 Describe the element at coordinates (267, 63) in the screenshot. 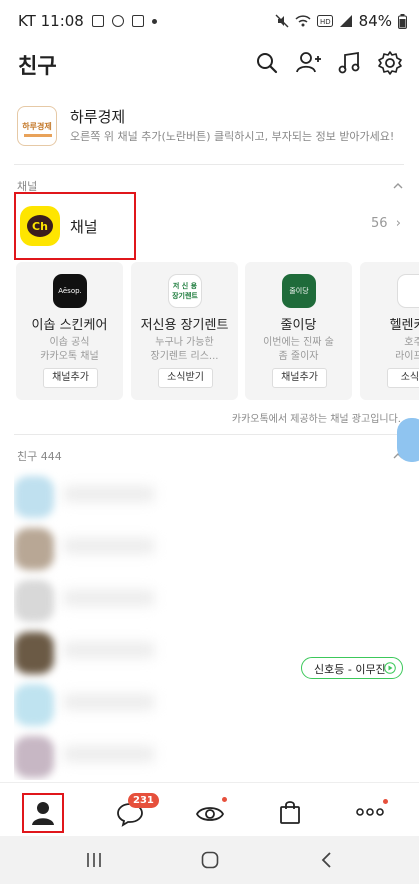

I see `search-icon` at that location.